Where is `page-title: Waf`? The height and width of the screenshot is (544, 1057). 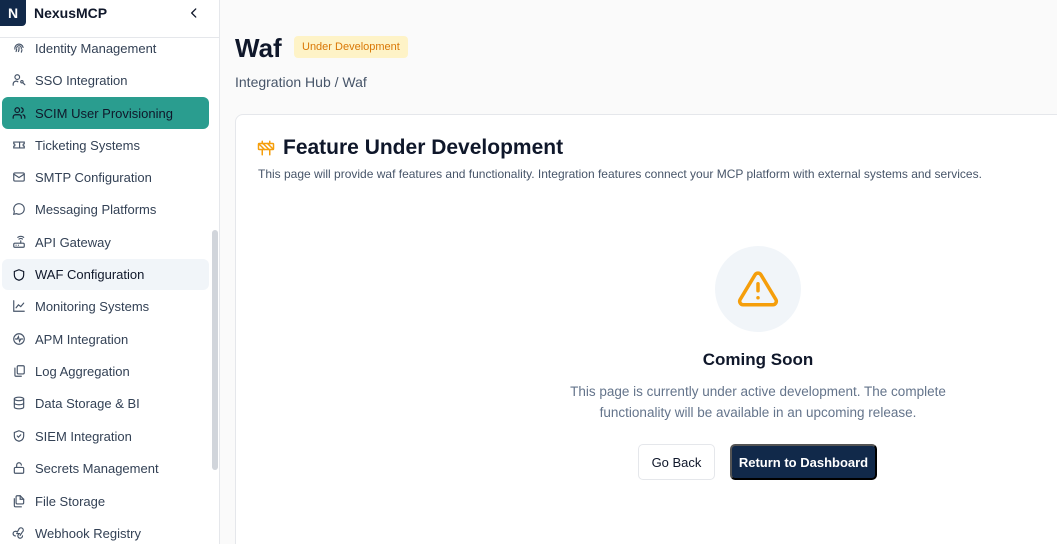 page-title: Waf is located at coordinates (258, 48).